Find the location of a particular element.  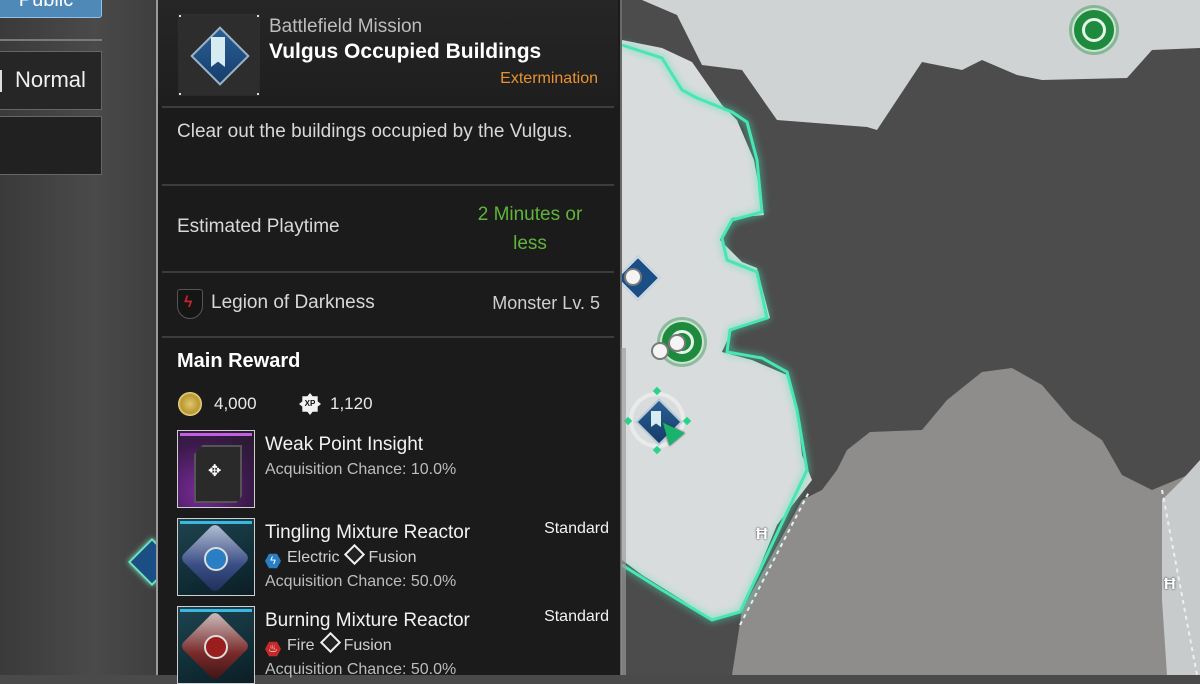

green-objective-marker-icon is located at coordinates (1094, 30).